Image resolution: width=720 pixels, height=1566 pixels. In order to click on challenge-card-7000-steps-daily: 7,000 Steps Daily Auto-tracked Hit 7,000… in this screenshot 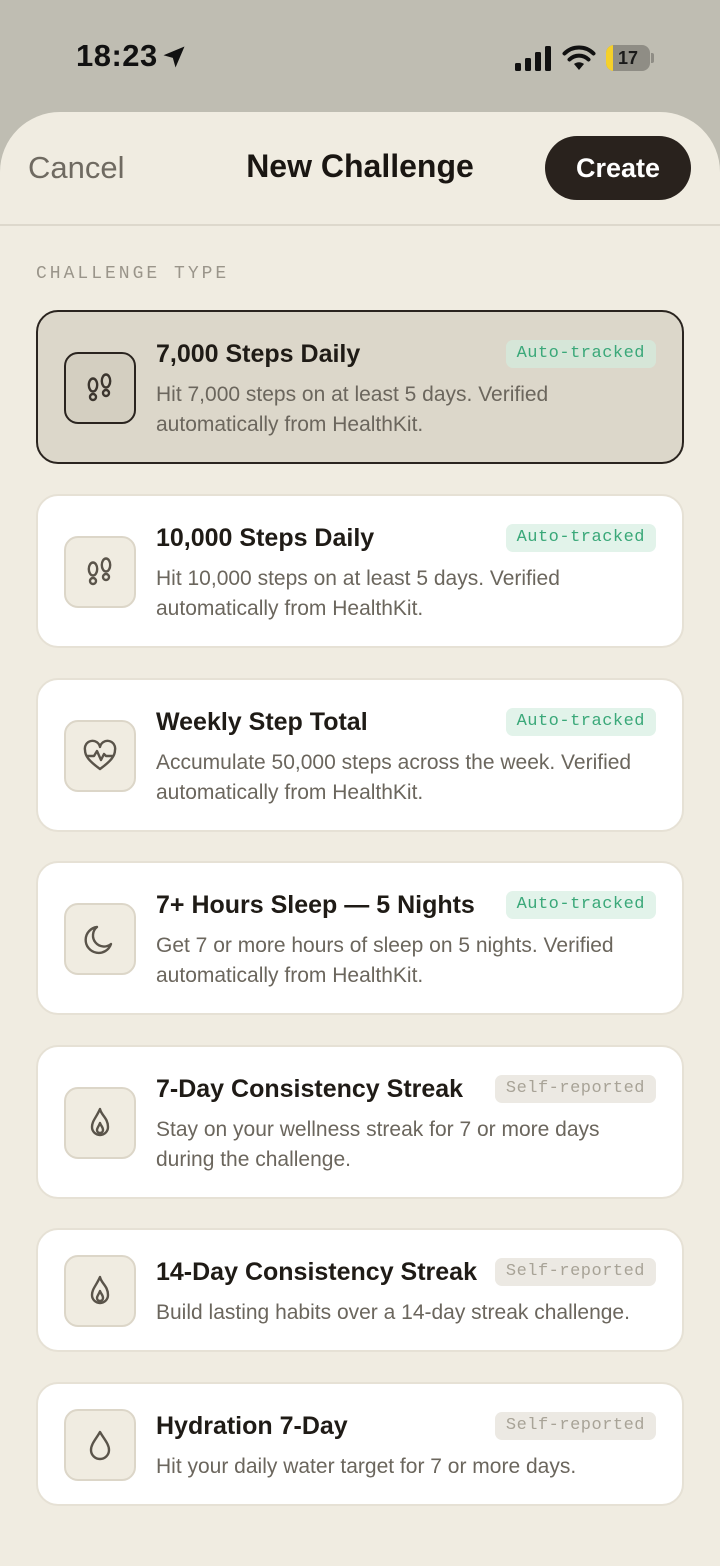, I will do `click(360, 387)`.